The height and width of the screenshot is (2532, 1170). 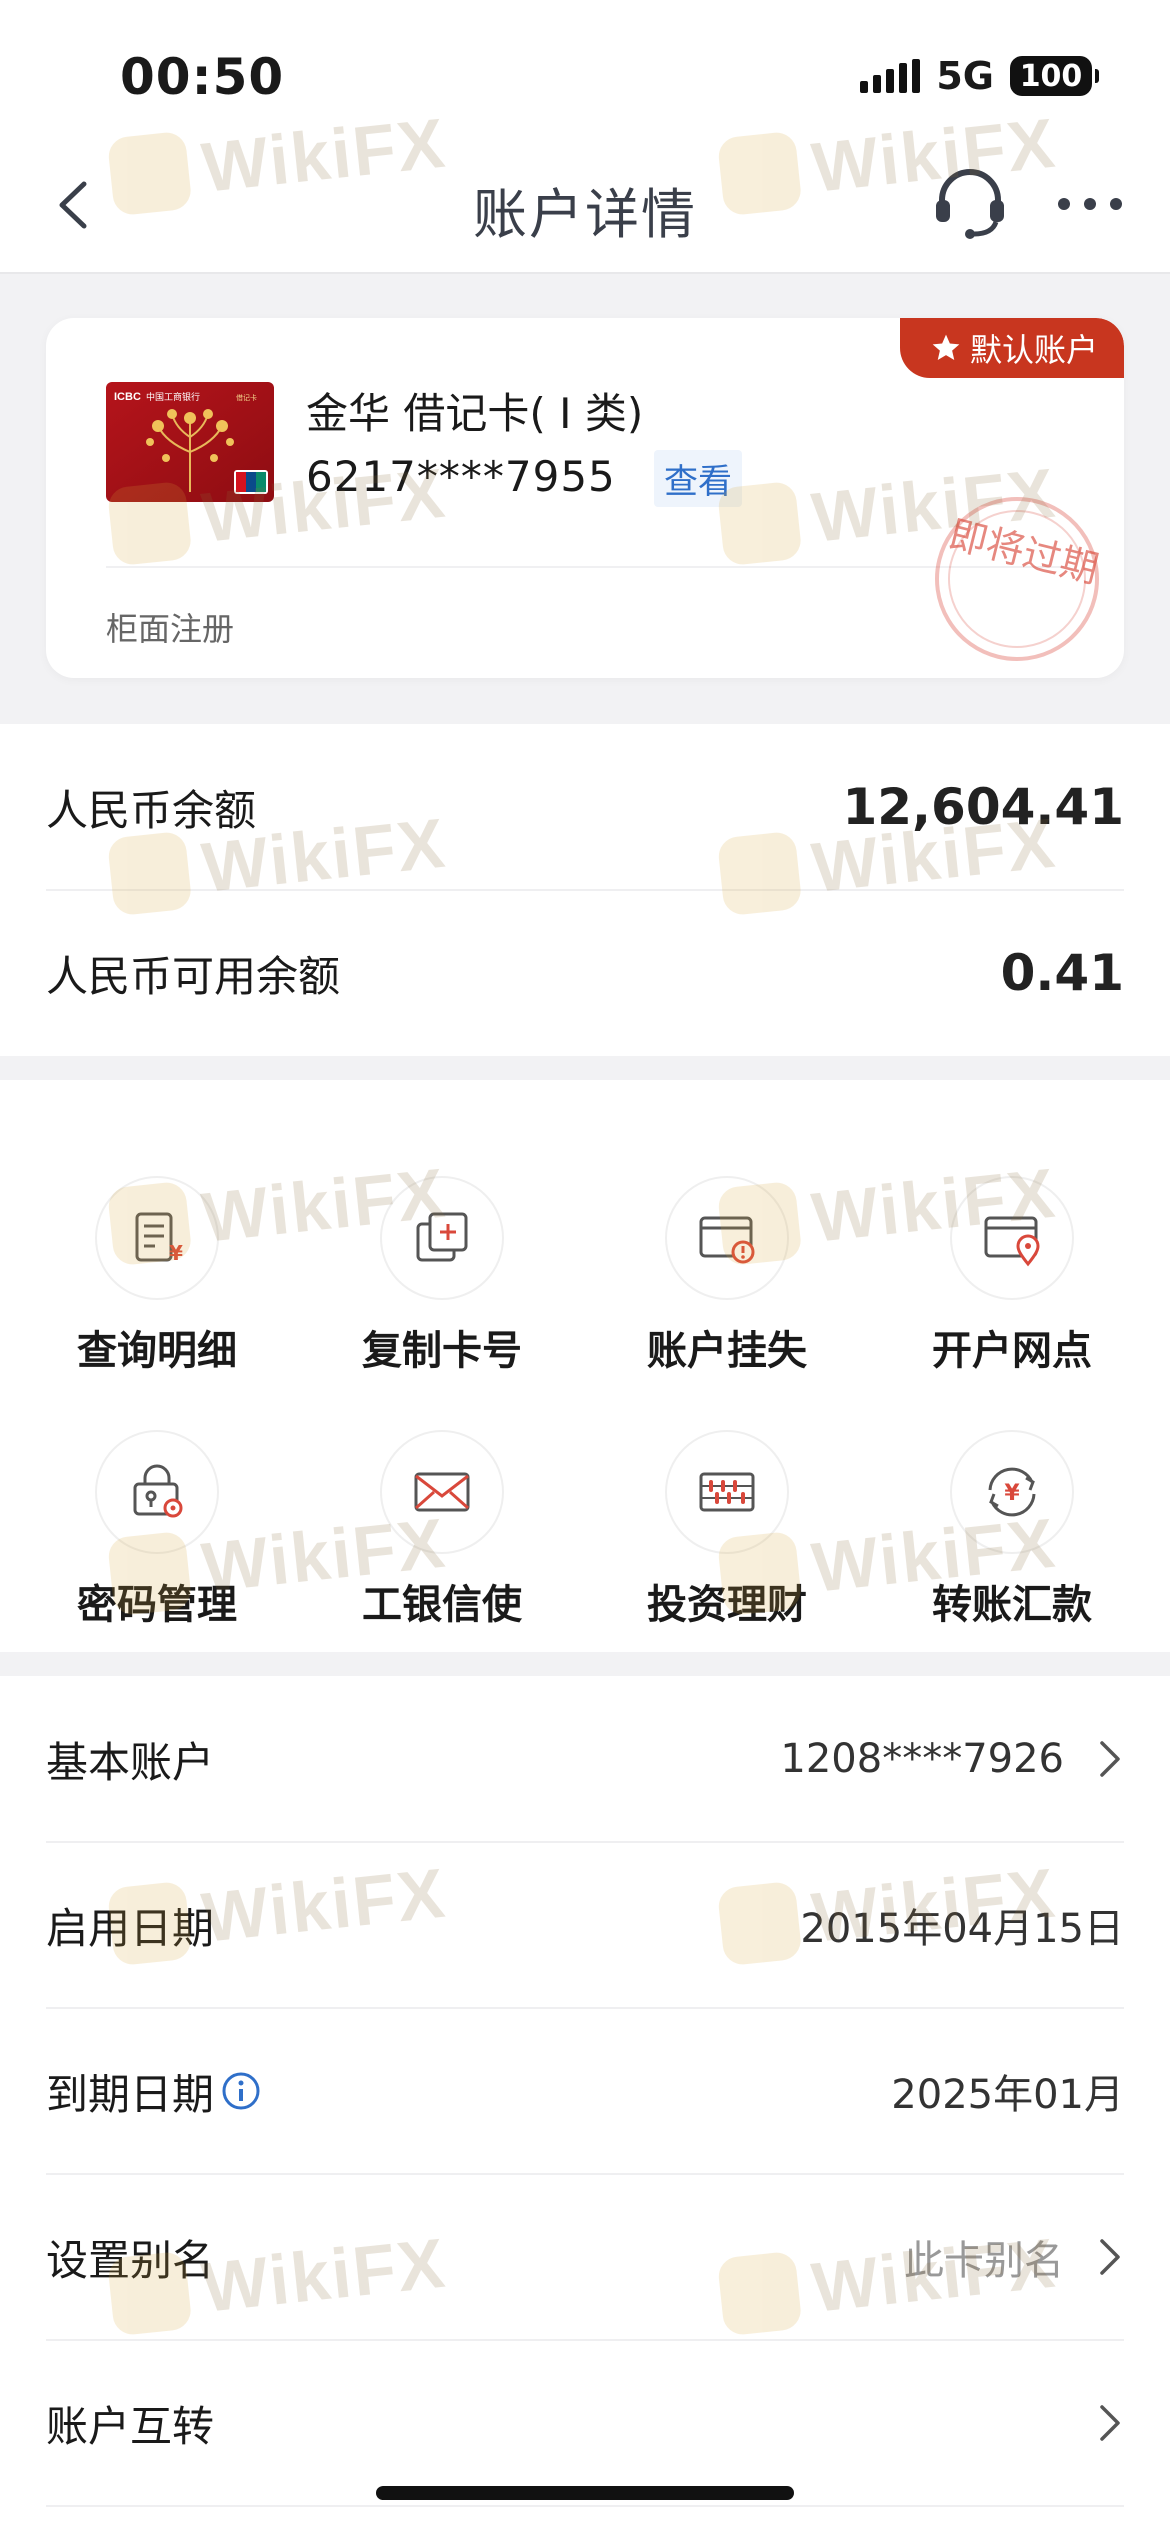 I want to click on view-card-number-button: 查看, so click(x=698, y=478).